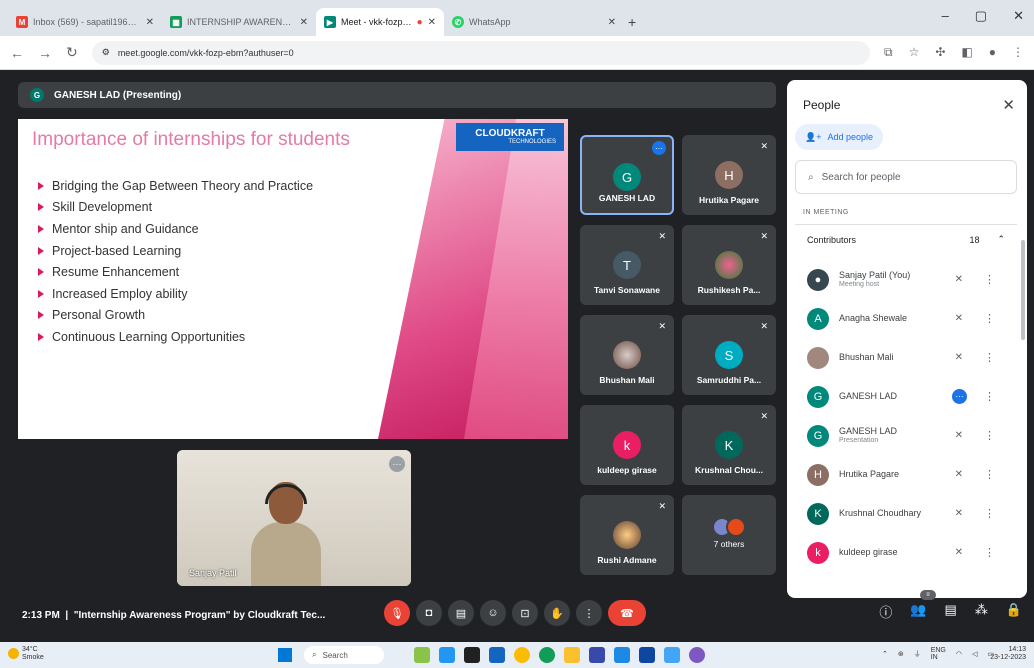 The width and height of the screenshot is (1034, 668). Describe the element at coordinates (627, 265) in the screenshot. I see `participant-tile: ✕ T Tanvi Sonawane` at that location.